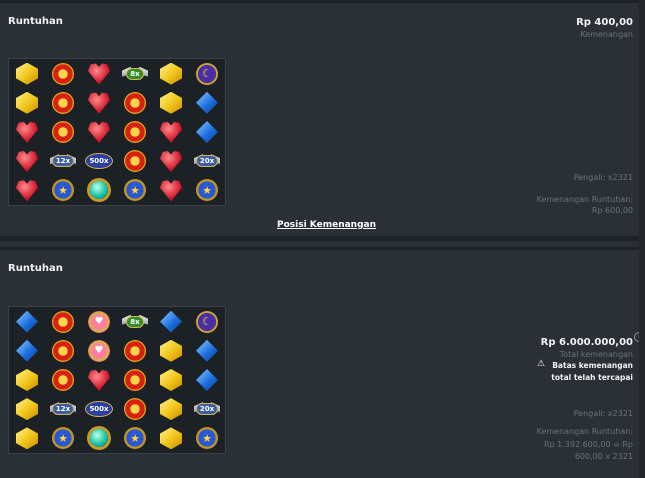  Describe the element at coordinates (584, 431) in the screenshot. I see `tumble-win-label: Kemenangan Runtuhan:` at that location.